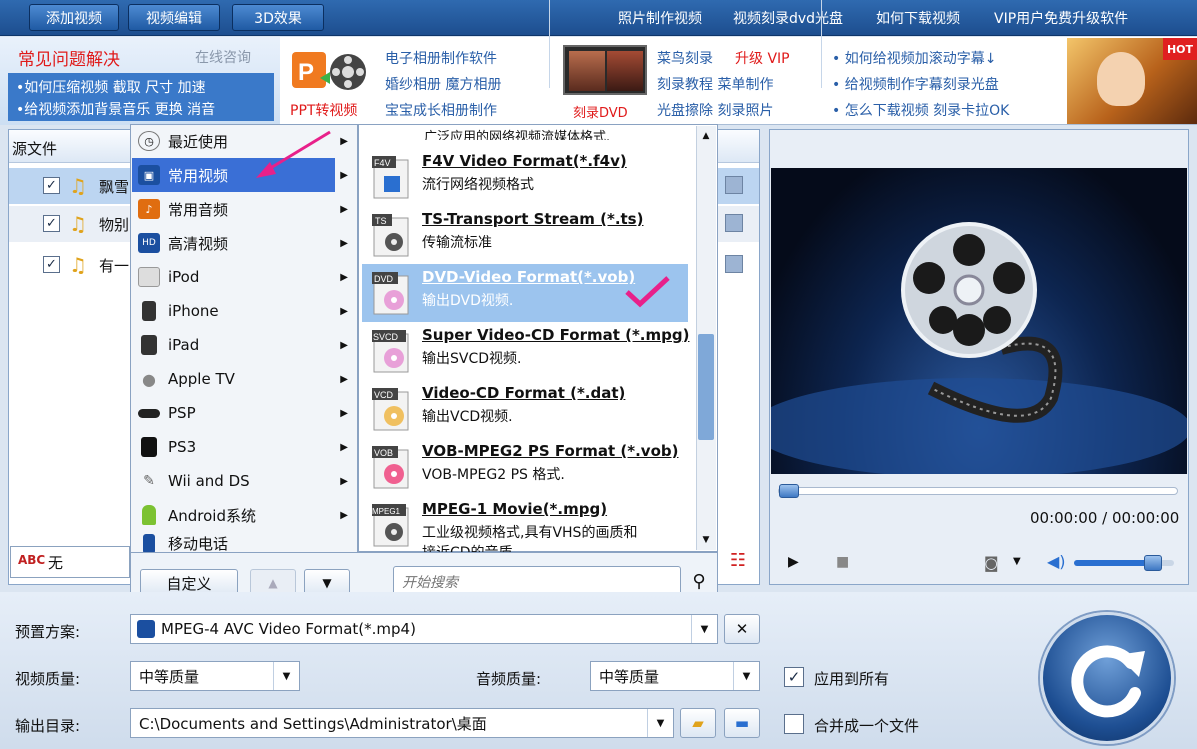 Image resolution: width=1197 pixels, height=749 pixels. What do you see at coordinates (793, 562) in the screenshot?
I see `play-icon: ▶` at bounding box center [793, 562].